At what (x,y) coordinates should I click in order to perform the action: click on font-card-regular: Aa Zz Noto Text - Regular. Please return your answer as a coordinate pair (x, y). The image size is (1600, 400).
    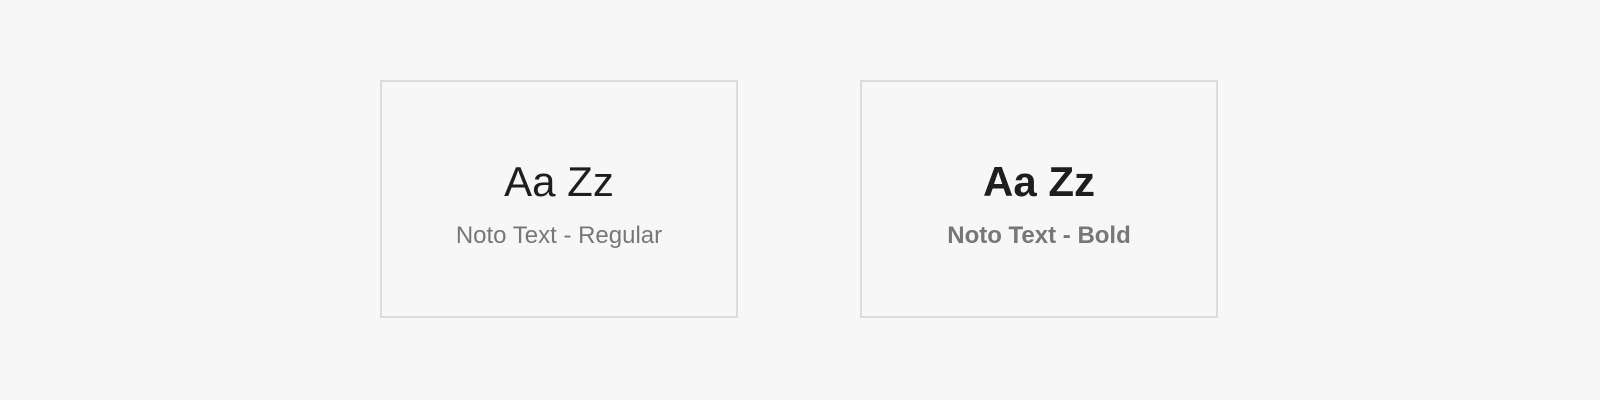
    Looking at the image, I should click on (559, 199).